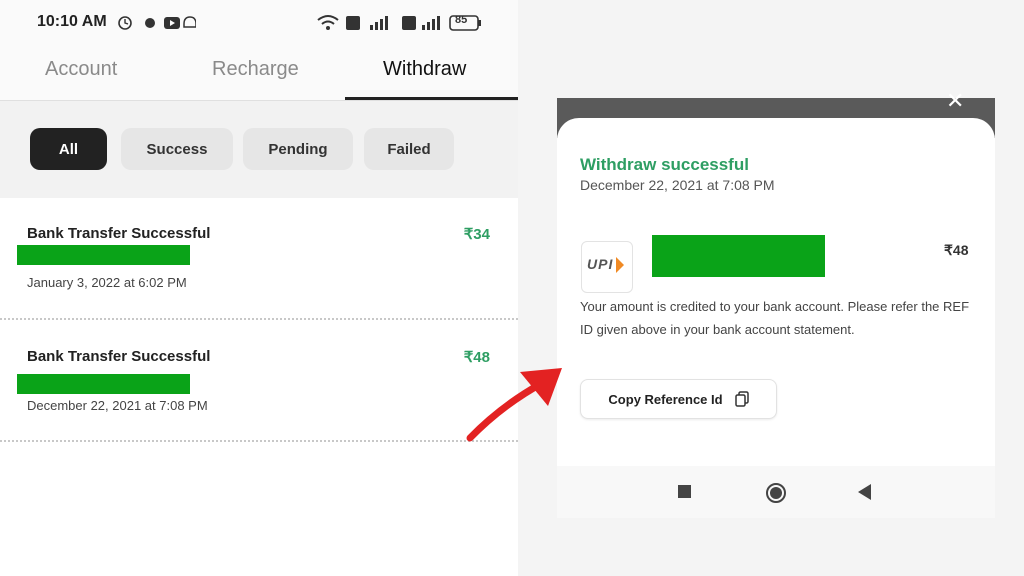 Image resolution: width=1024 pixels, height=576 pixels. Describe the element at coordinates (259, 23) in the screenshot. I see `status-bar: 10:10 AM 85` at that location.